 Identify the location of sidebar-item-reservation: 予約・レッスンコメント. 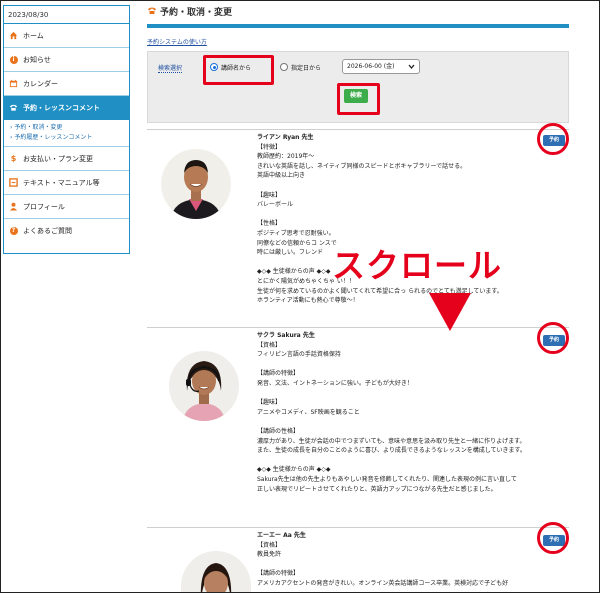
(66, 108).